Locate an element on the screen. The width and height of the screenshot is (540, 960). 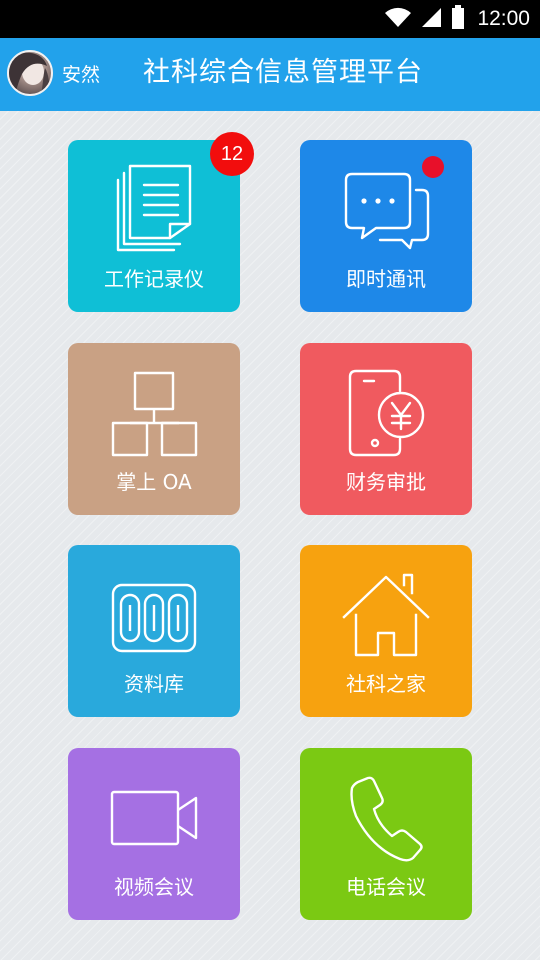
page-title: 社科综合信息管理平台 is located at coordinates (283, 72).